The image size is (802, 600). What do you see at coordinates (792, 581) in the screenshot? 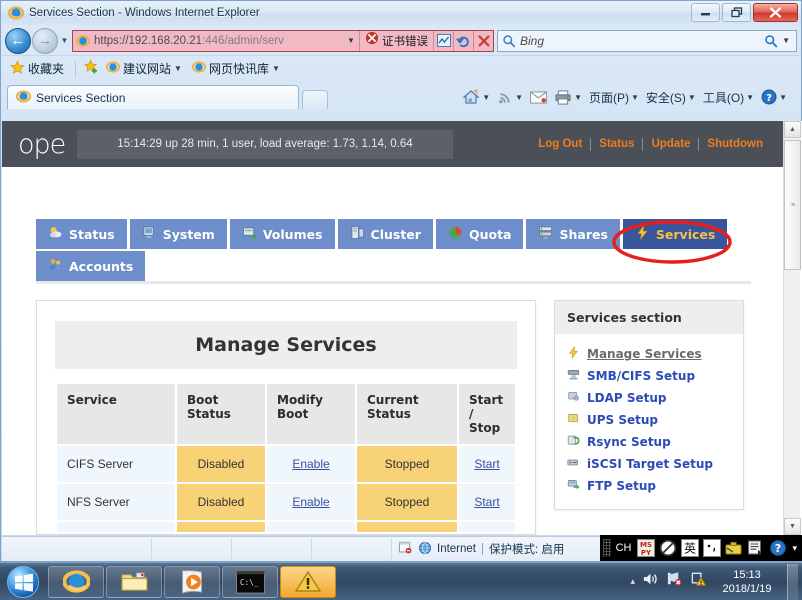
I see `show-desktop-button` at bounding box center [792, 581].